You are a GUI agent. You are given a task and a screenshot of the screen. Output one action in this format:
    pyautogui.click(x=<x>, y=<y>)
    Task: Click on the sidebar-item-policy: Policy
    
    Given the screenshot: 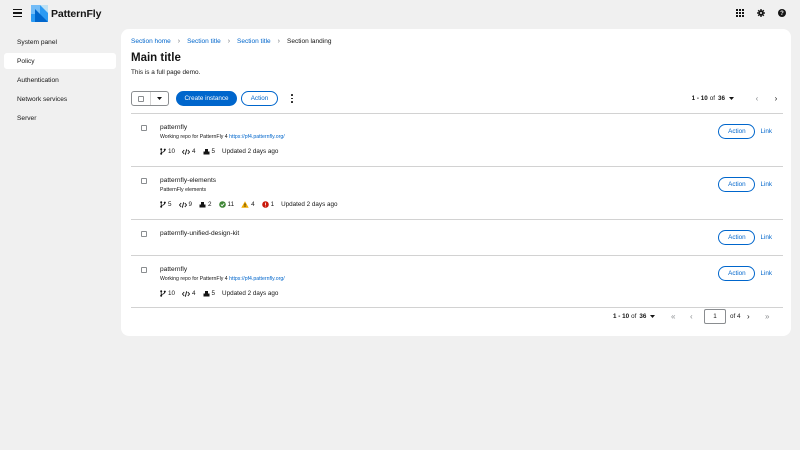 What is the action you would take?
    pyautogui.click(x=60, y=61)
    